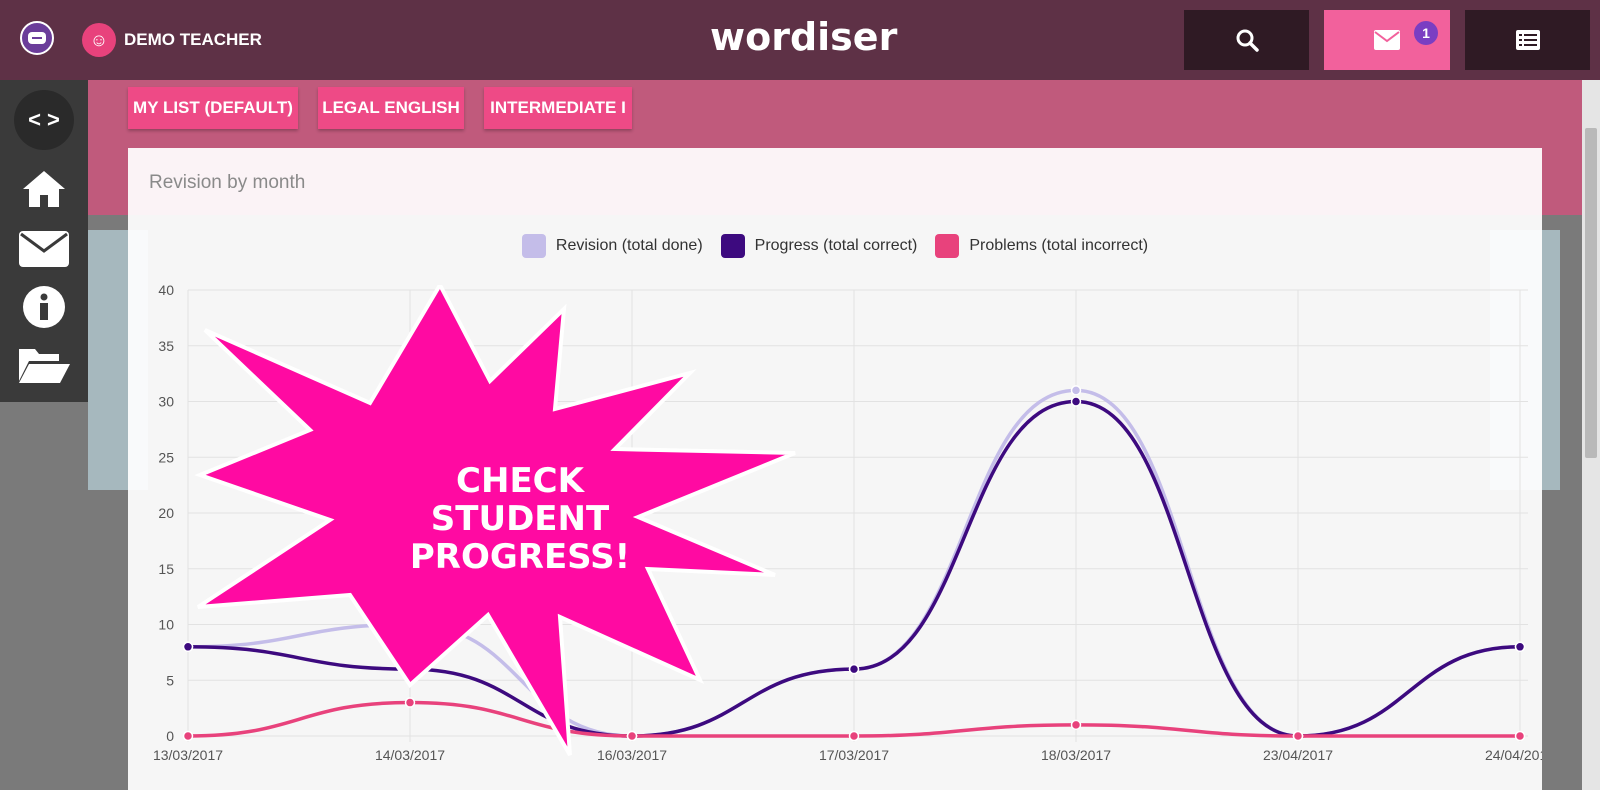  I want to click on top-bar: ☺ DEMO TEACHER wordiser, so click(800, 40).